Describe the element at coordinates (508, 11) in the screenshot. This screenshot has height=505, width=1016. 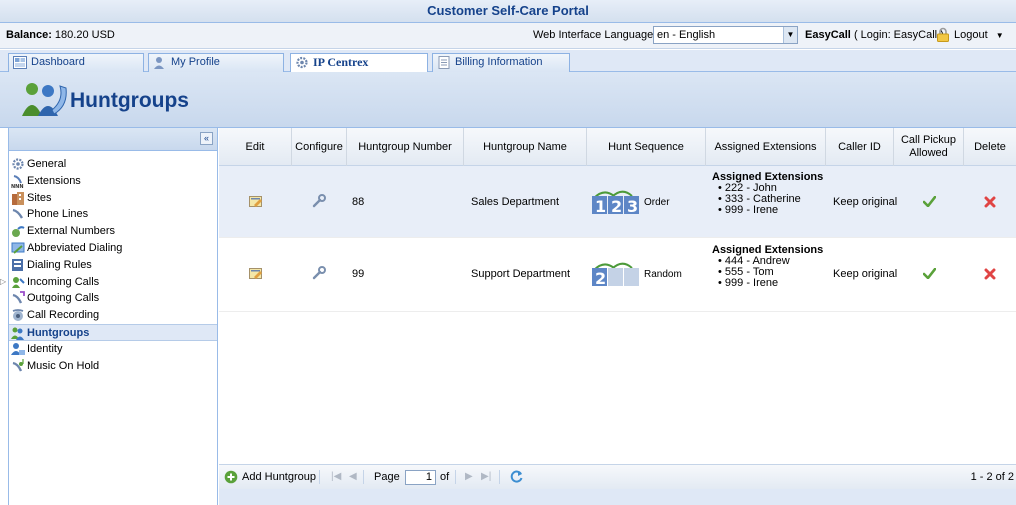
I see `portal-title: Customer Self-Care Portal` at that location.